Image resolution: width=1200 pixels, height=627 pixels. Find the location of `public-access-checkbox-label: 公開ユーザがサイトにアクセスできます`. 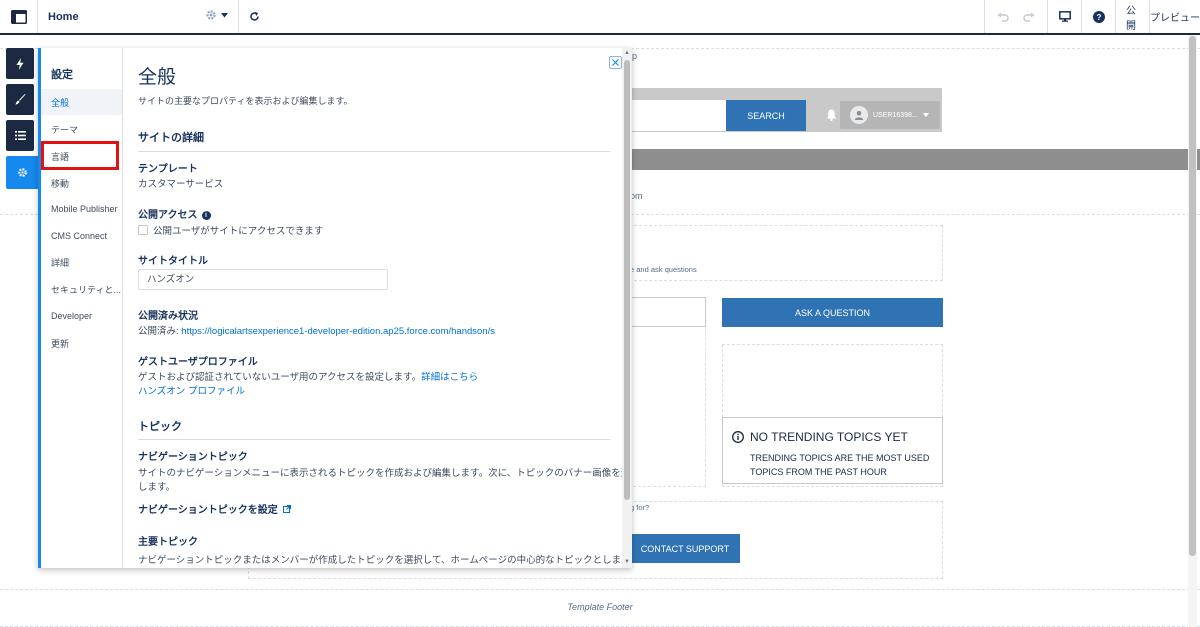

public-access-checkbox-label: 公開ユーザがサイトにアクセスできます is located at coordinates (238, 231).